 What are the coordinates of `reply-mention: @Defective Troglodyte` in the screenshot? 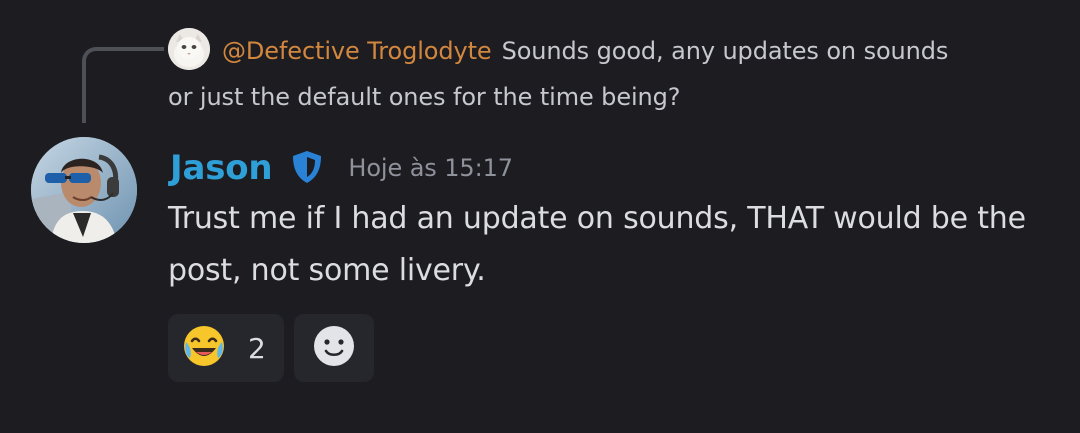 It's located at (357, 51).